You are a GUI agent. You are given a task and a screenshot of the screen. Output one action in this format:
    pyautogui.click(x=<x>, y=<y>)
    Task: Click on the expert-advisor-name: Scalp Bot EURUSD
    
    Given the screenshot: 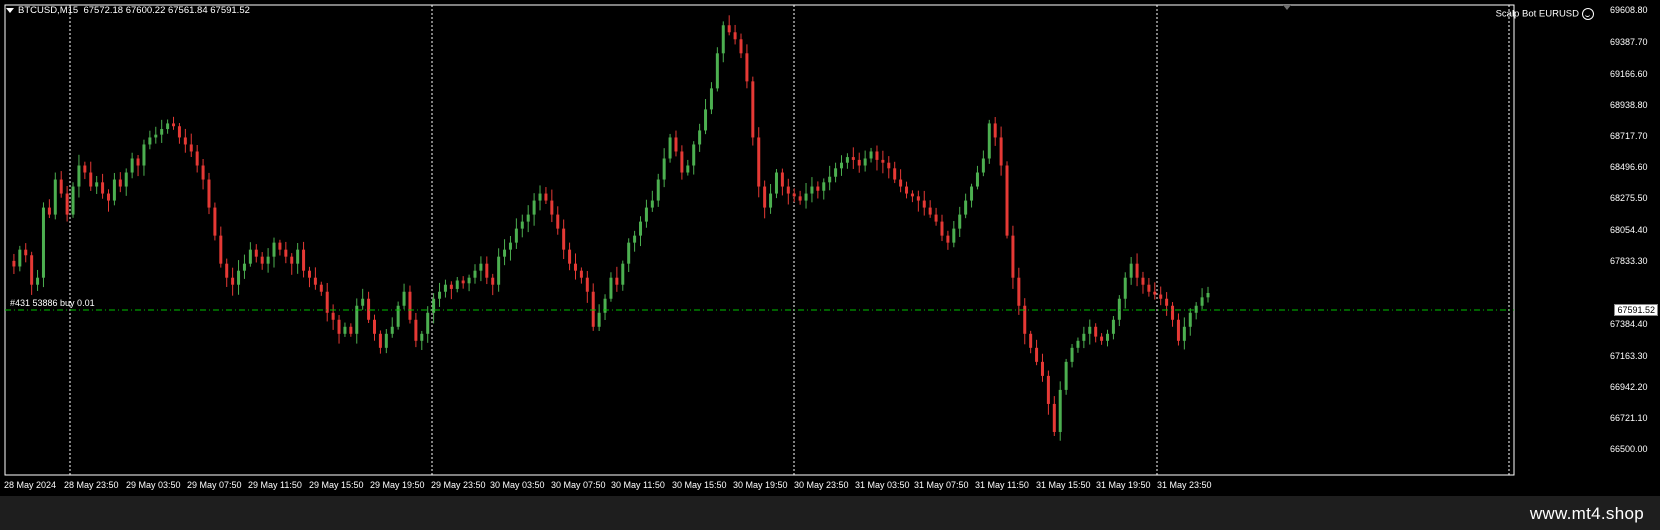 What is the action you would take?
    pyautogui.click(x=1537, y=14)
    